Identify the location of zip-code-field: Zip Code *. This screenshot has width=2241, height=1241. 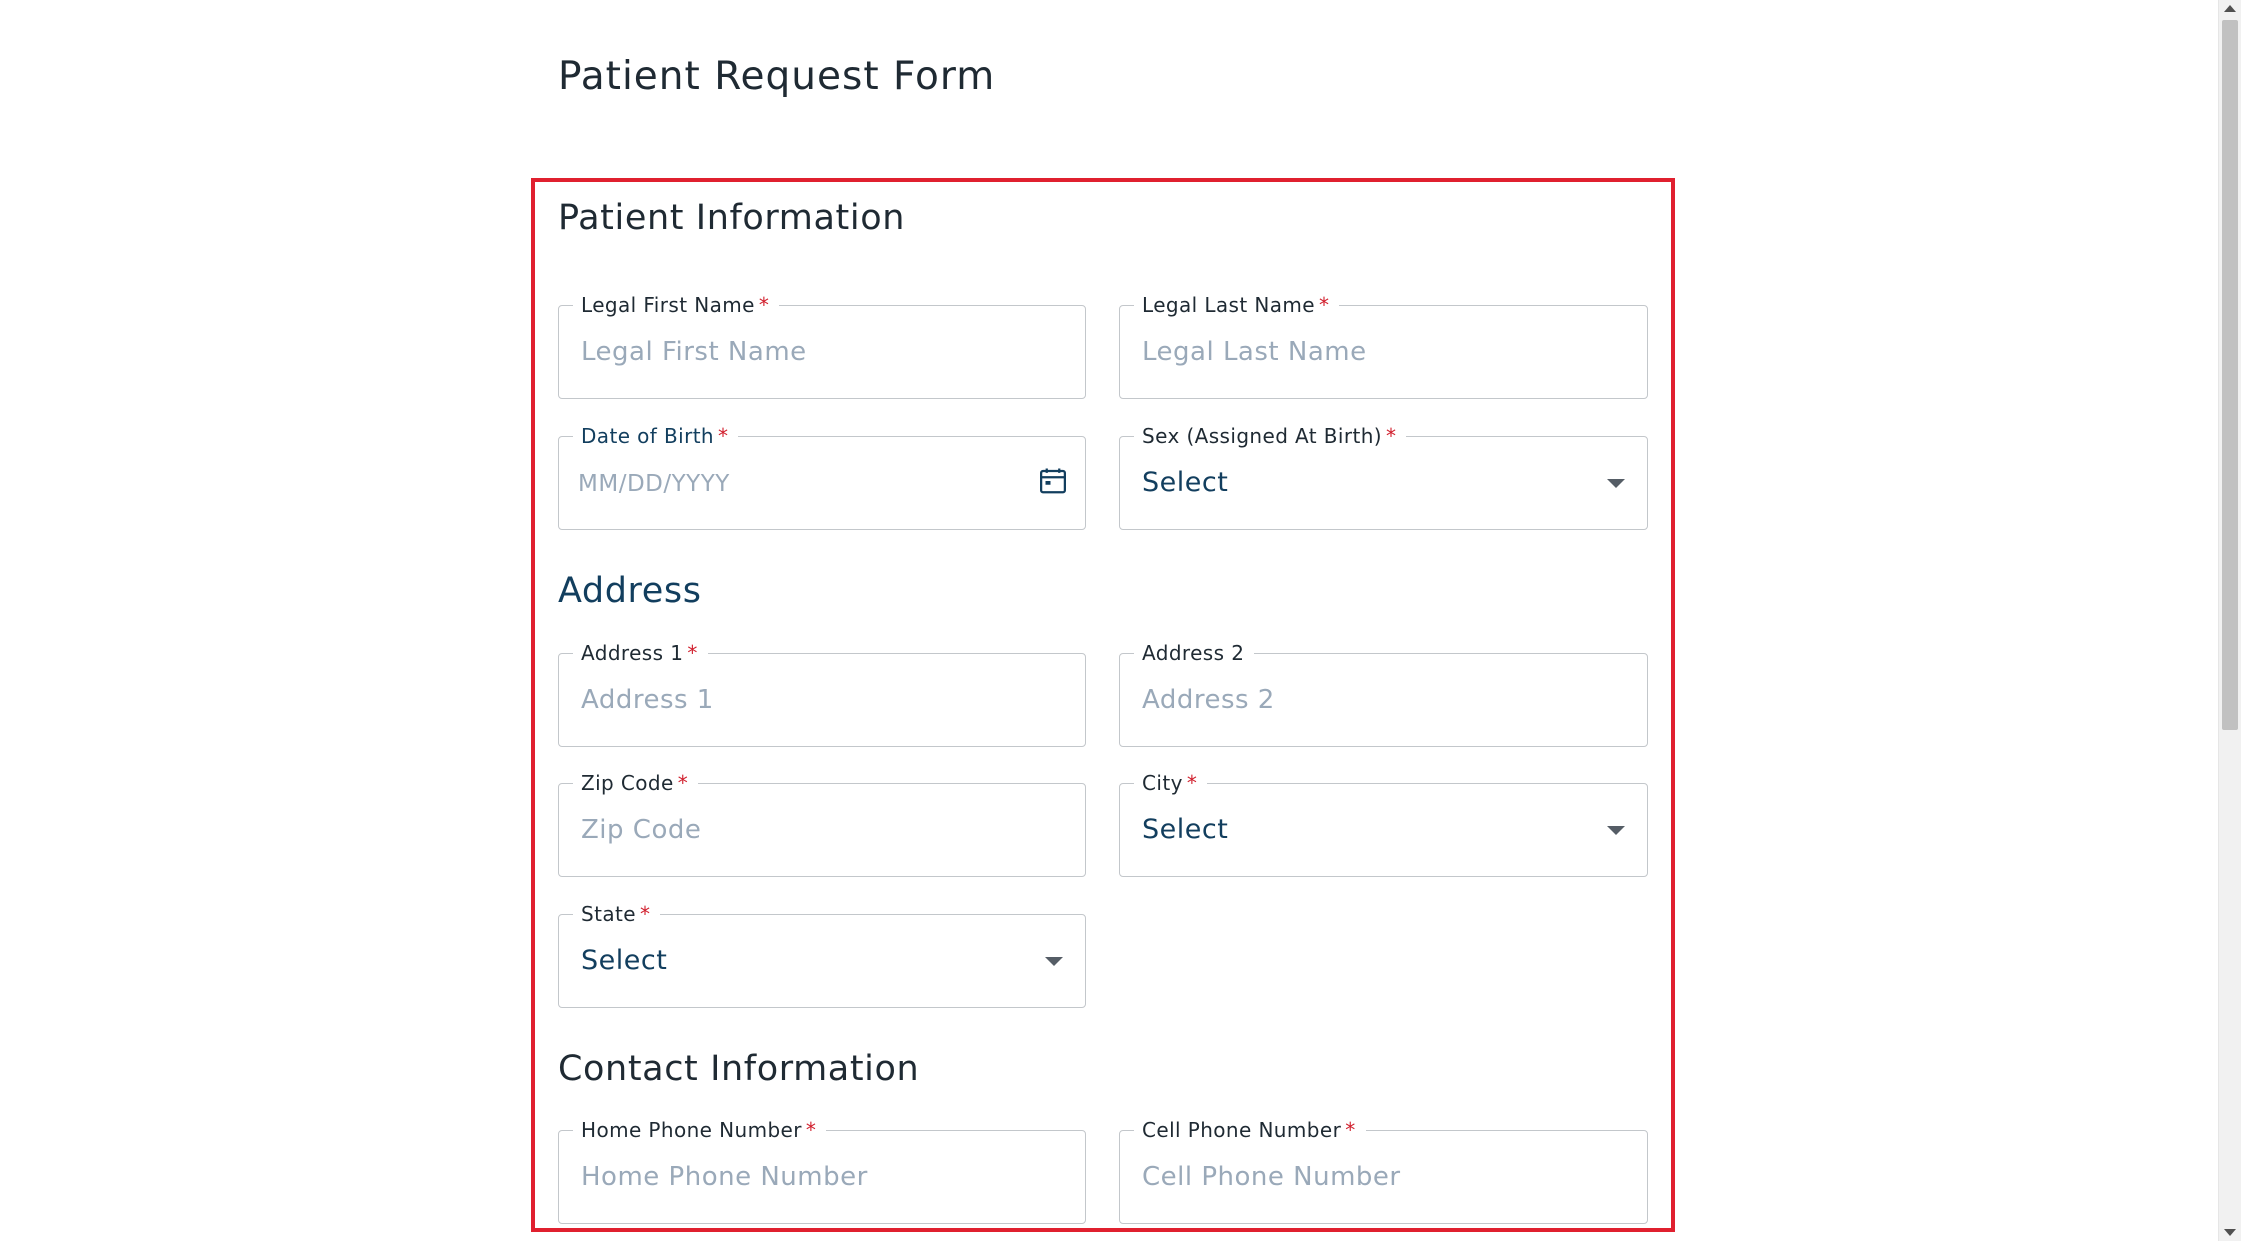
(822, 823).